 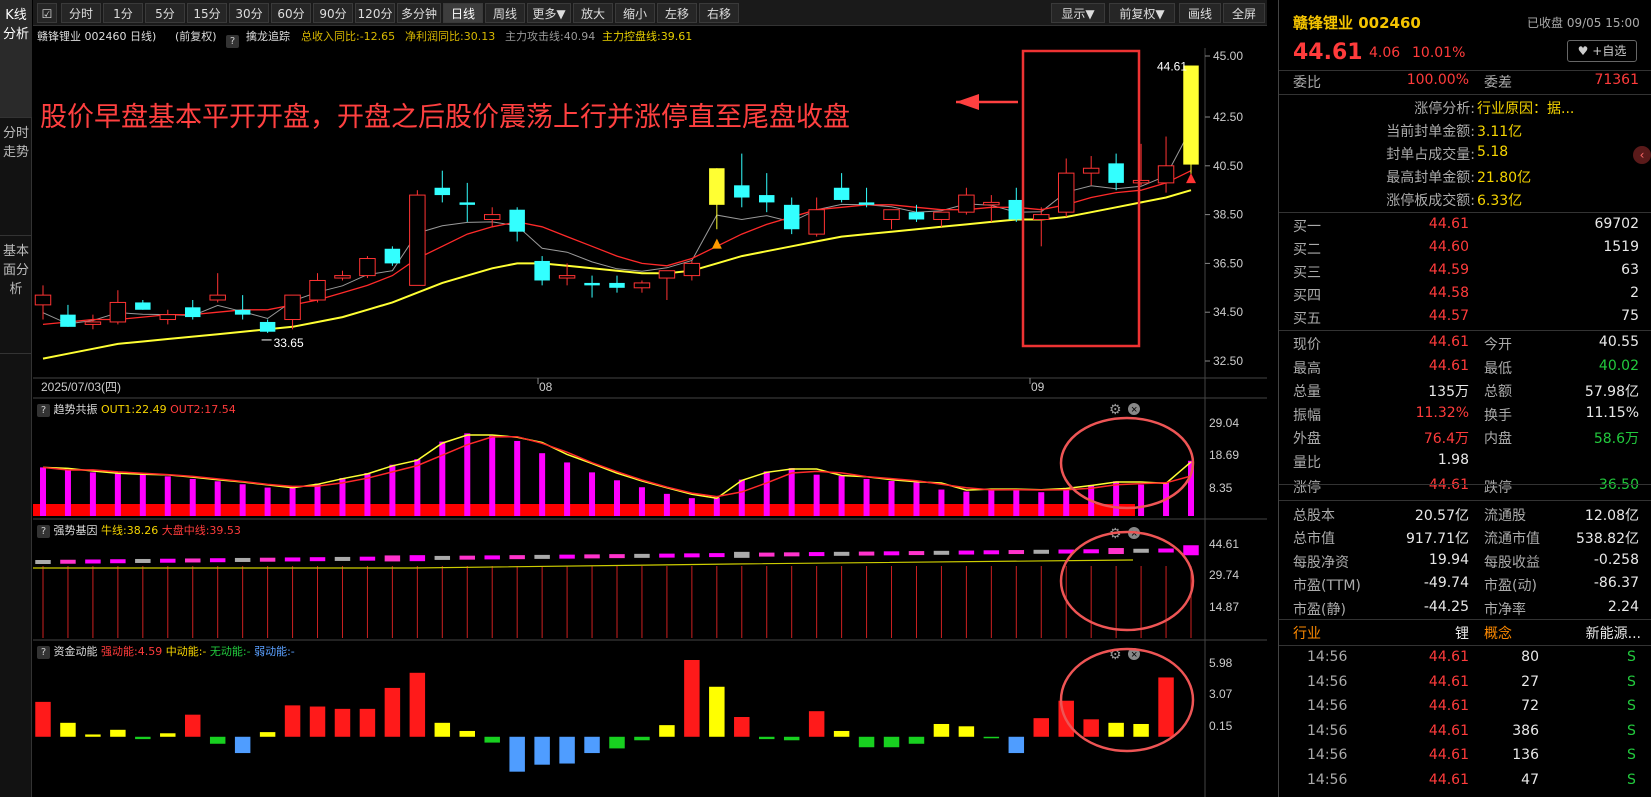 What do you see at coordinates (677, 13) in the screenshot?
I see `shift-left-button: 左移` at bounding box center [677, 13].